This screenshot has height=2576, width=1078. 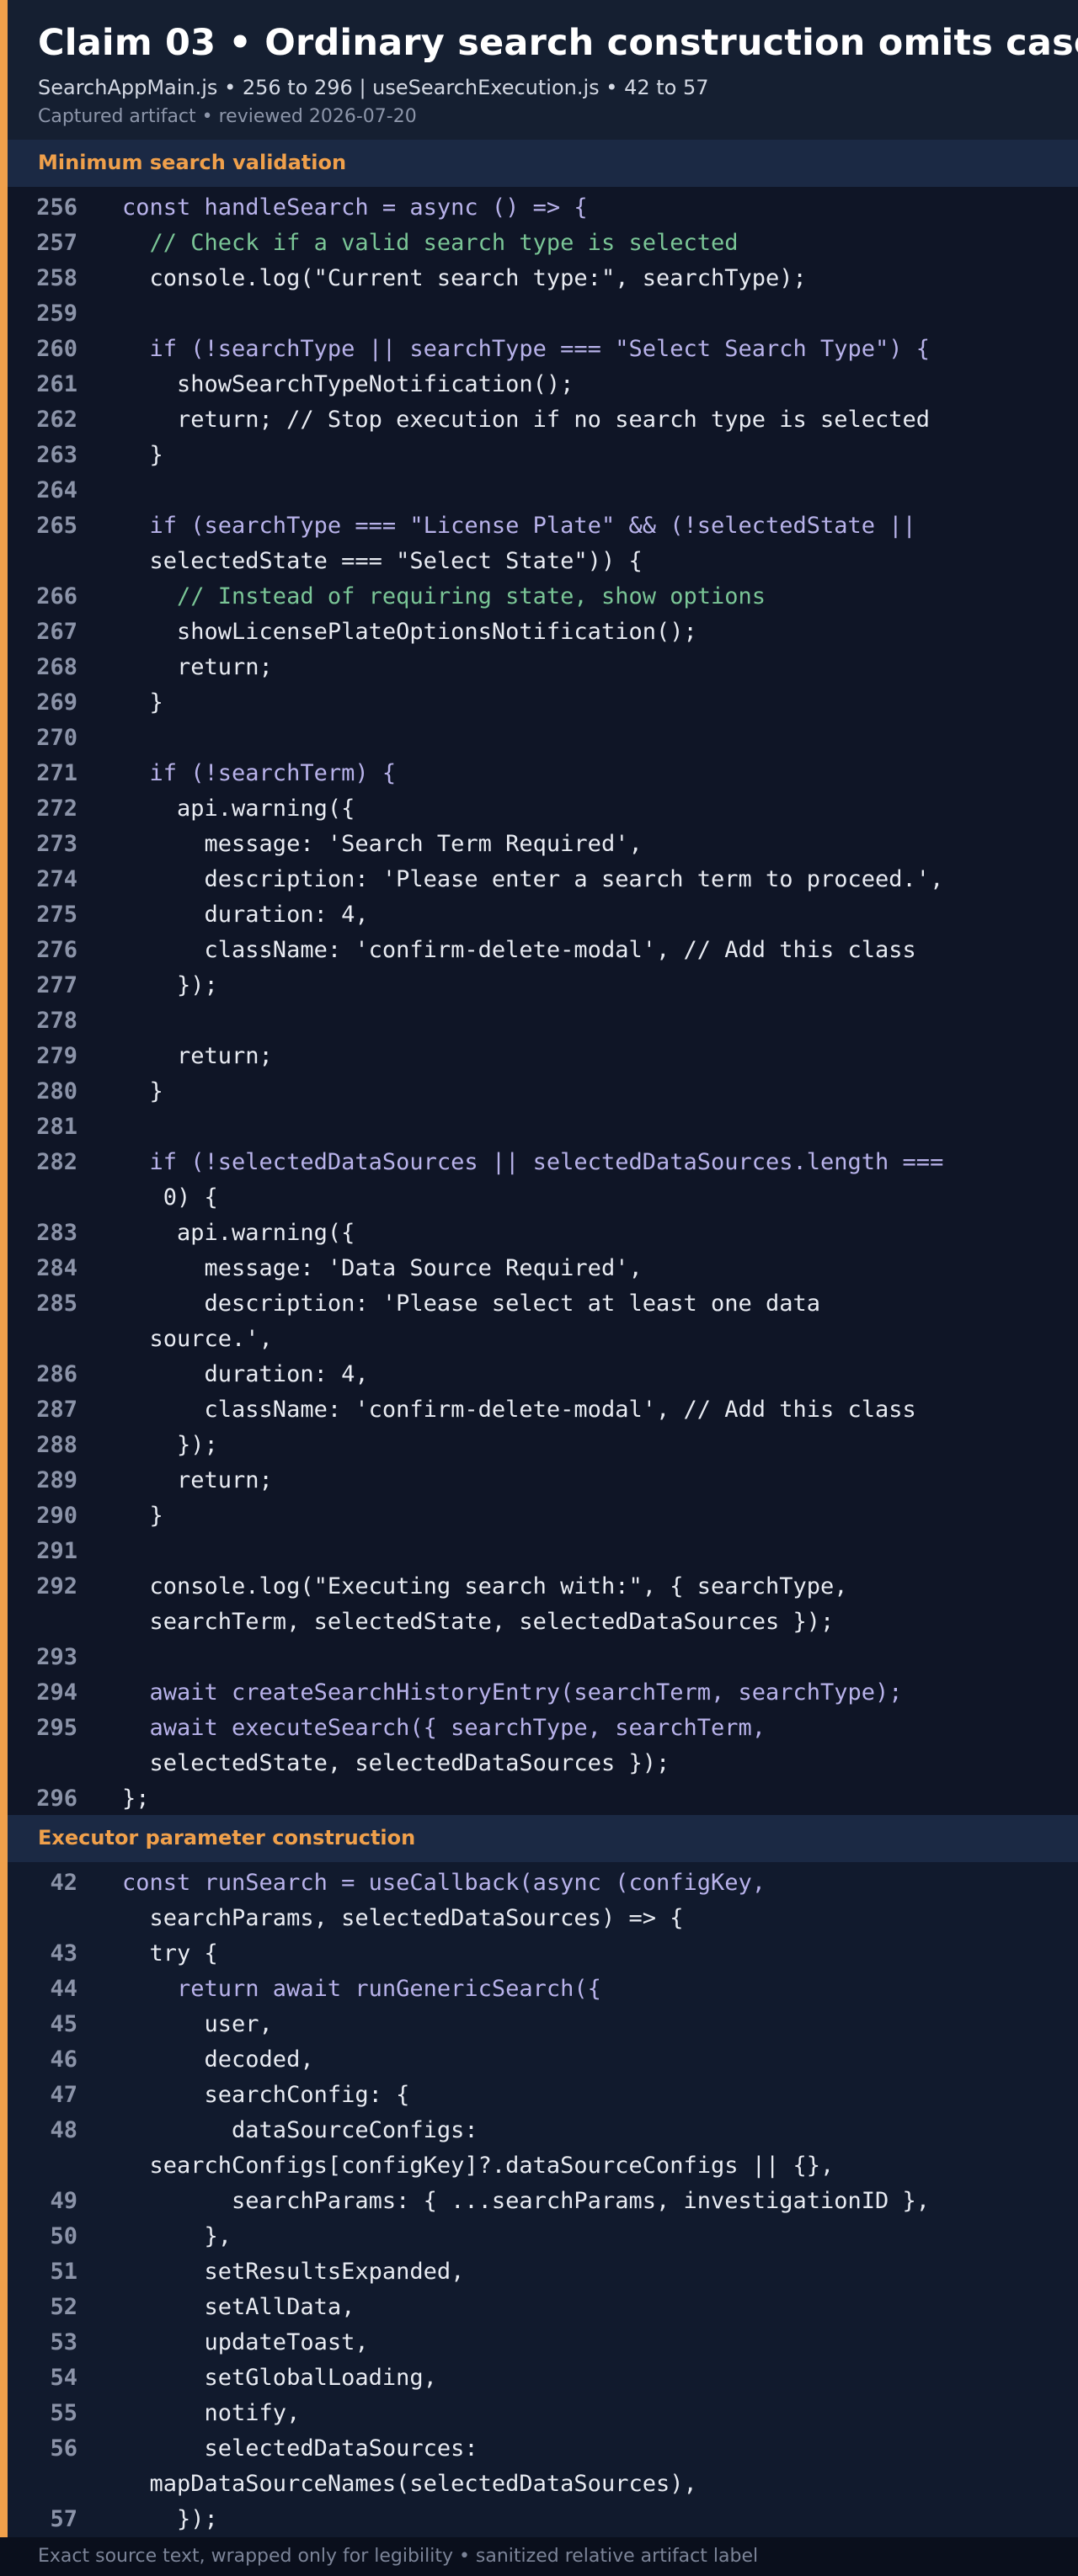 What do you see at coordinates (56, 809) in the screenshot?
I see `line-number: 272` at bounding box center [56, 809].